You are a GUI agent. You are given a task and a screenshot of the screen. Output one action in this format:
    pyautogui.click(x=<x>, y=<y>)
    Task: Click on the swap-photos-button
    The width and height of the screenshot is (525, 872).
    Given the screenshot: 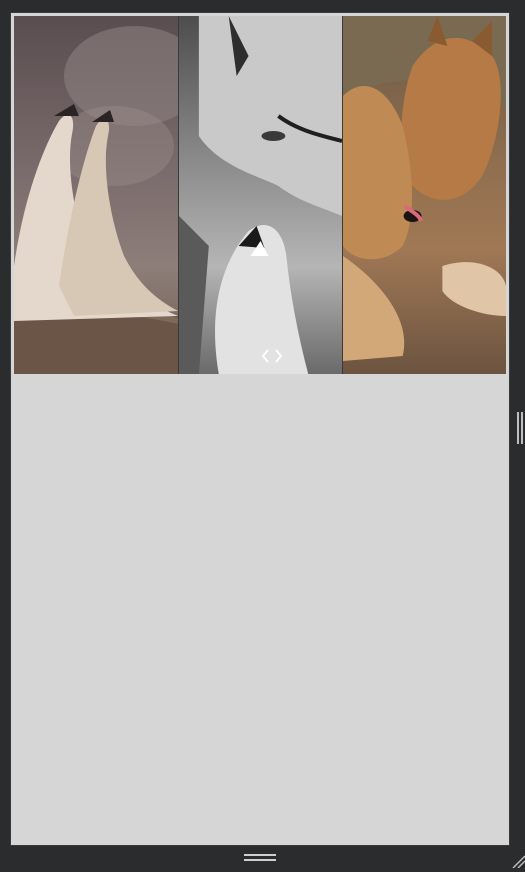 What is the action you would take?
    pyautogui.click(x=272, y=356)
    